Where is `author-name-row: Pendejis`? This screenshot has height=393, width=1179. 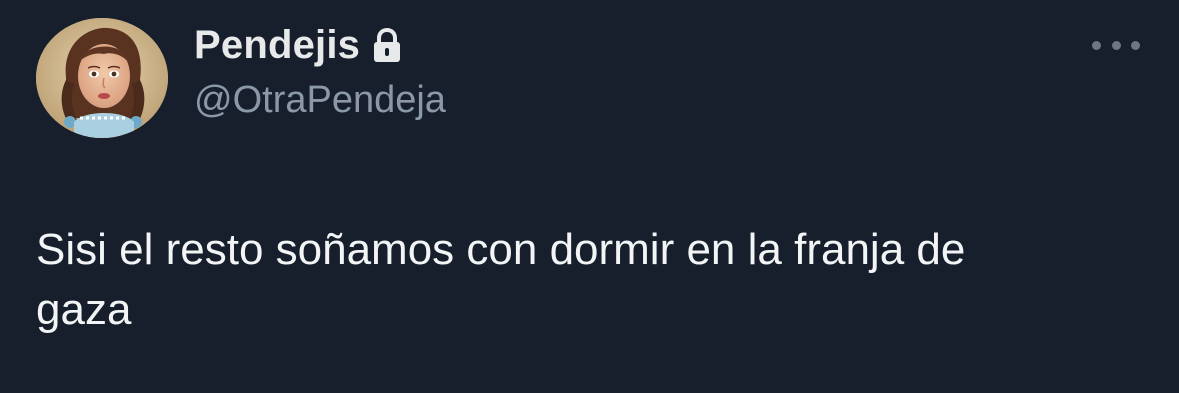 author-name-row: Pendejis is located at coordinates (298, 45).